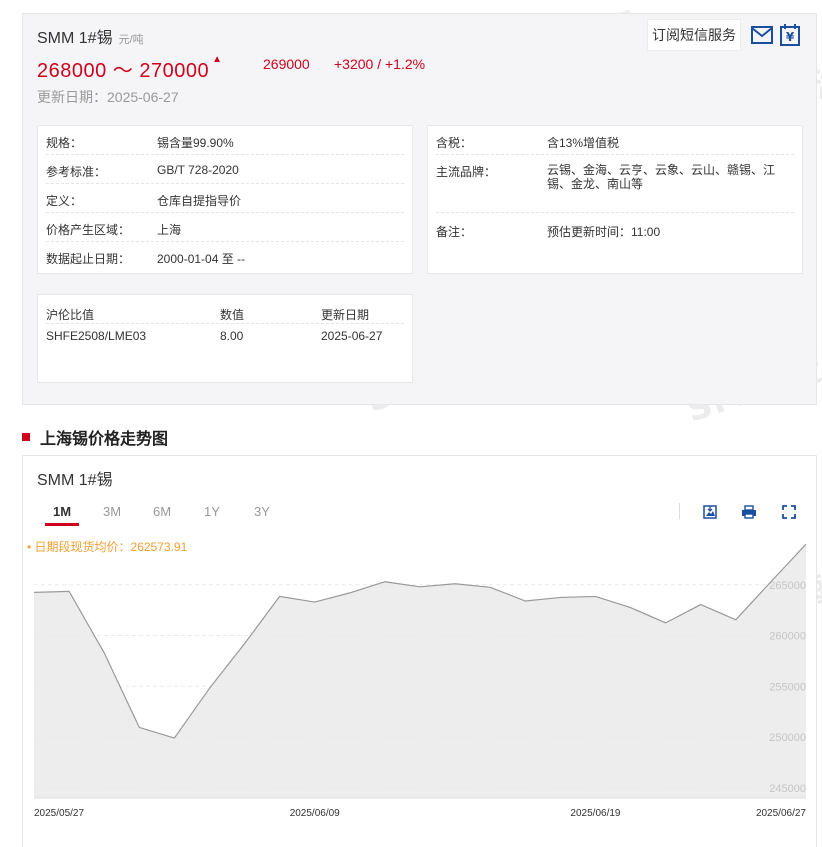 The width and height of the screenshot is (822, 847). What do you see at coordinates (466, 172) in the screenshot?
I see `spec-key: 主流品牌：` at bounding box center [466, 172].